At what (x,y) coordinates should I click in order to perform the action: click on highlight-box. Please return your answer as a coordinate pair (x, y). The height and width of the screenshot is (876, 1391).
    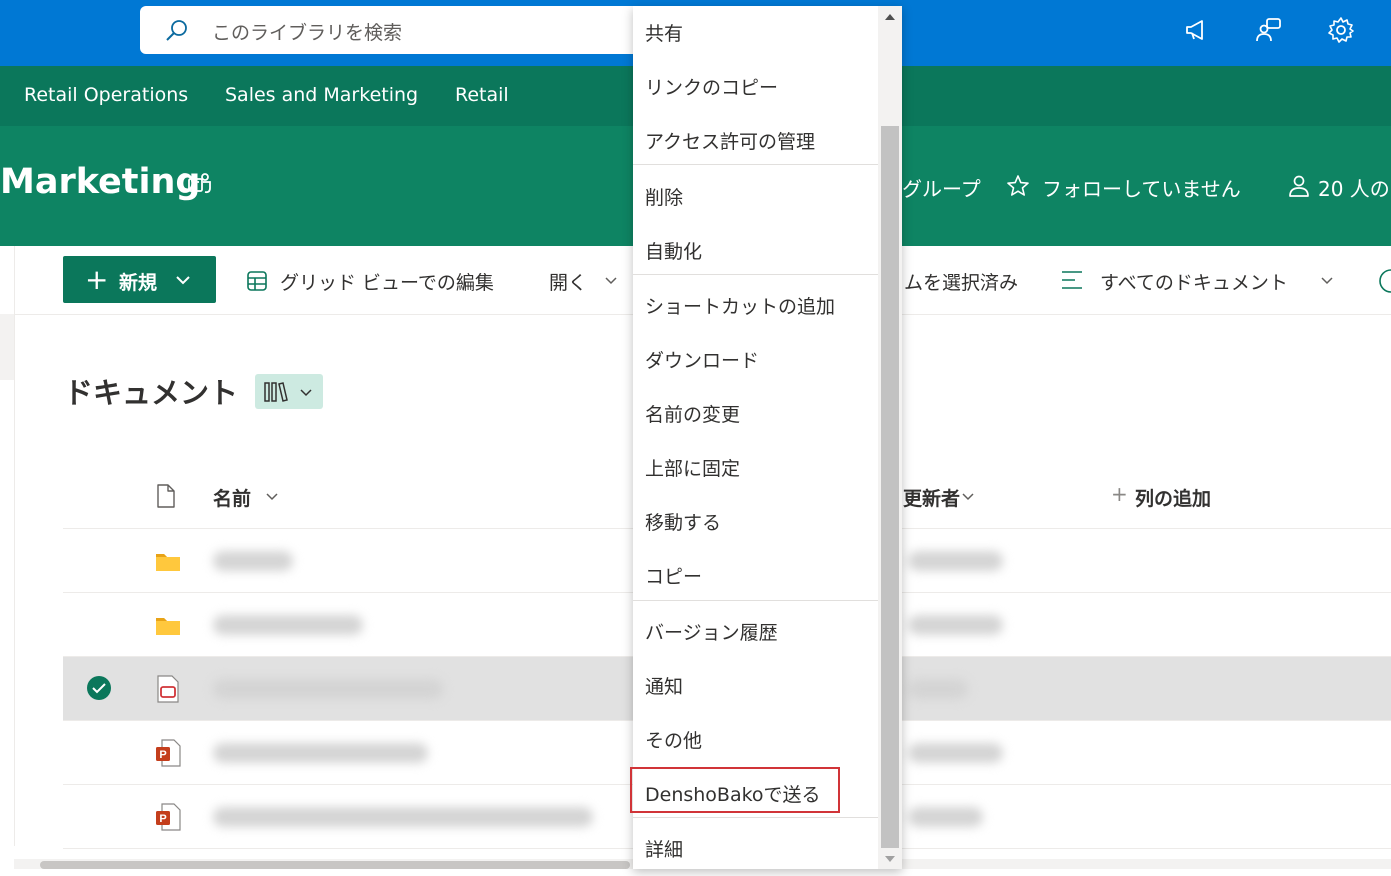
    Looking at the image, I should click on (735, 790).